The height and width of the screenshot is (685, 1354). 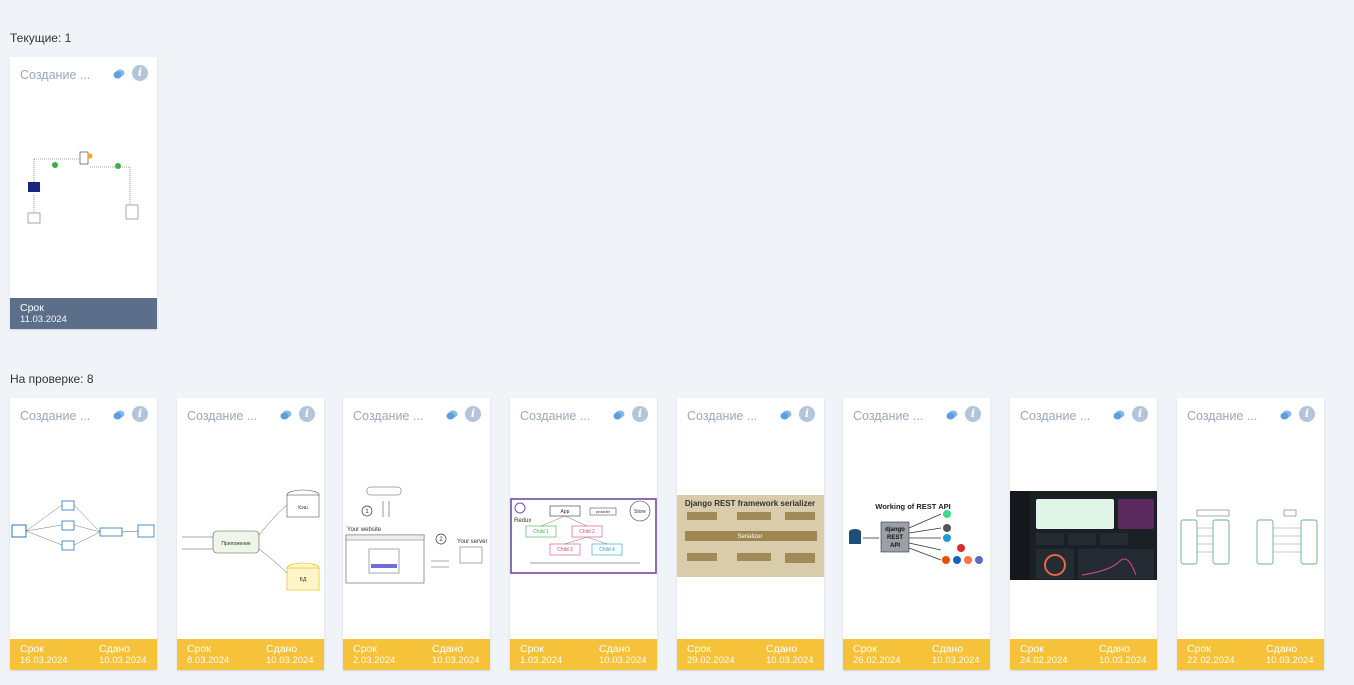 What do you see at coordinates (236, 544) in the screenshot?
I see `cache-center-label: Приложение` at bounding box center [236, 544].